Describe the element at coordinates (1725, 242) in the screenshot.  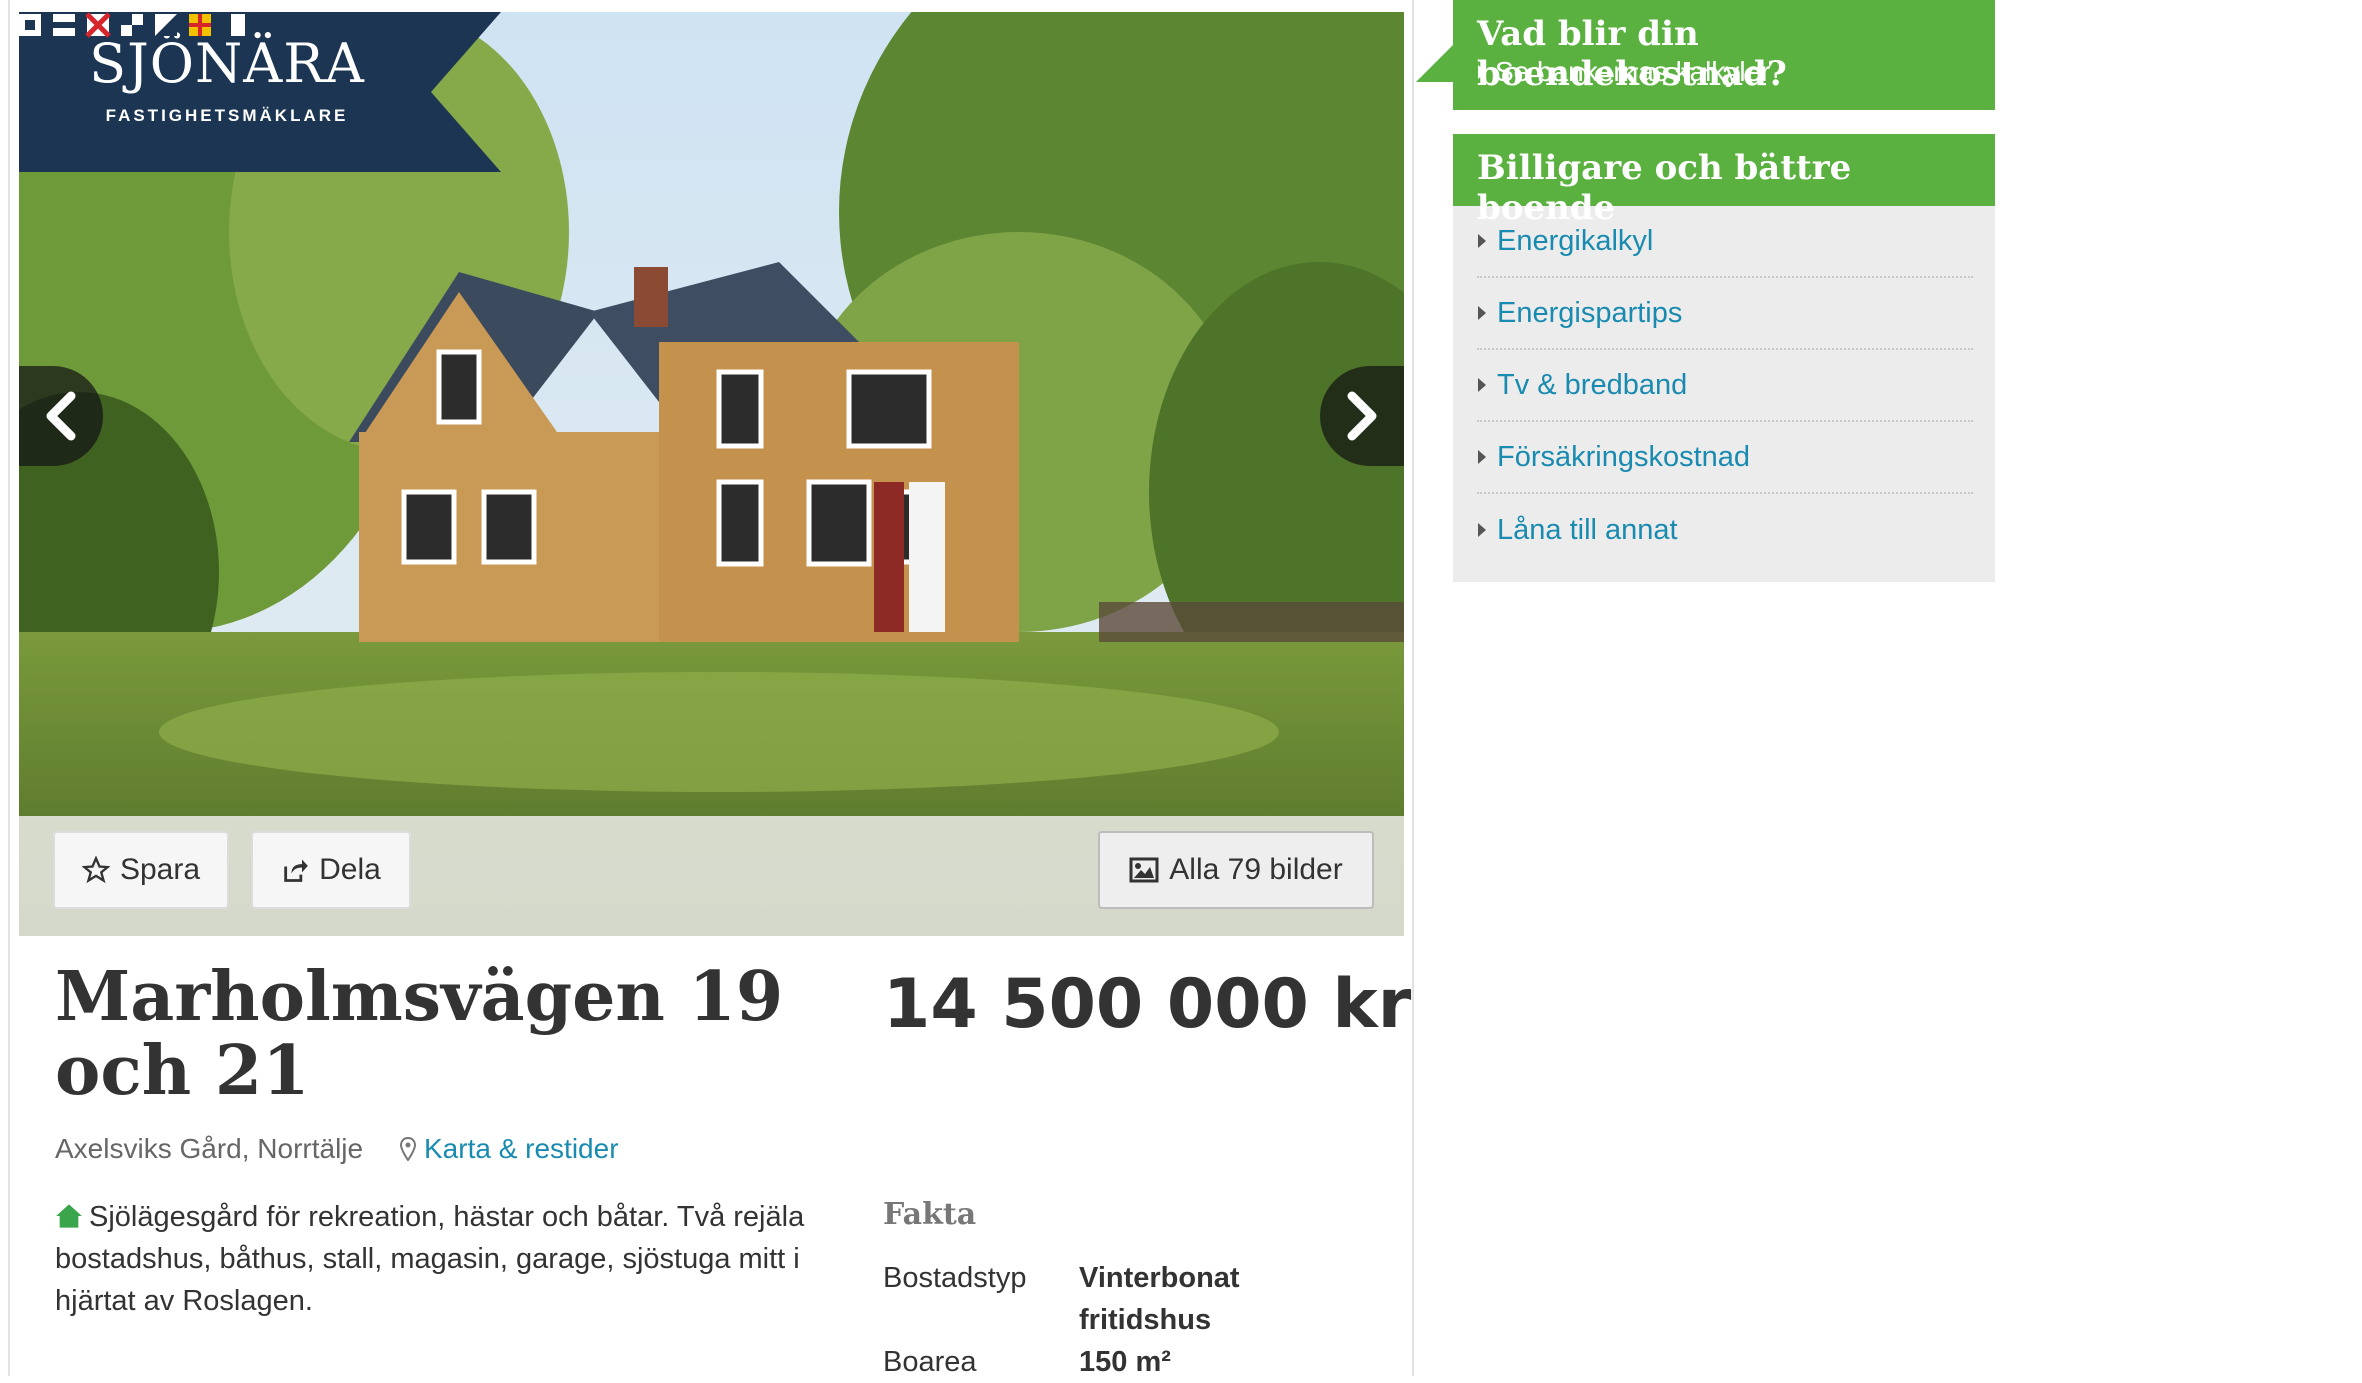
I see `panel-item-energikalkyl: Energikalkyl` at that location.